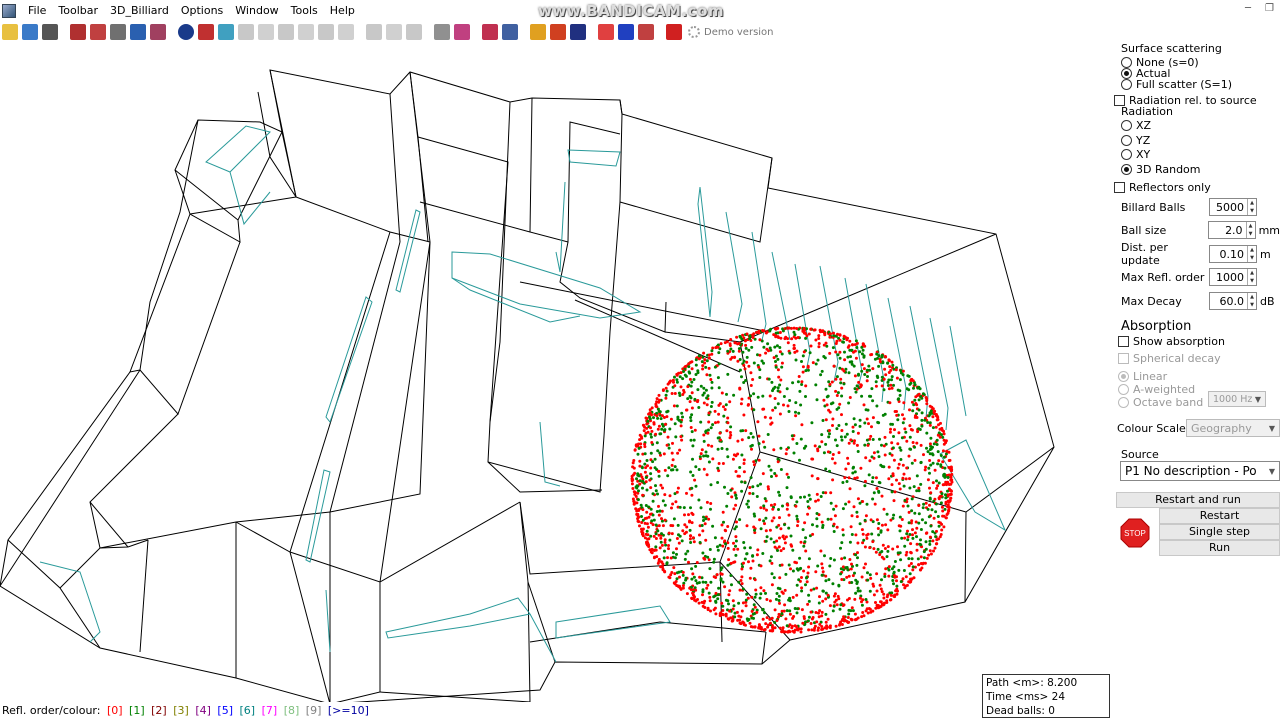 The image size is (1280, 720). I want to click on open-folder-icon, so click(10, 32).